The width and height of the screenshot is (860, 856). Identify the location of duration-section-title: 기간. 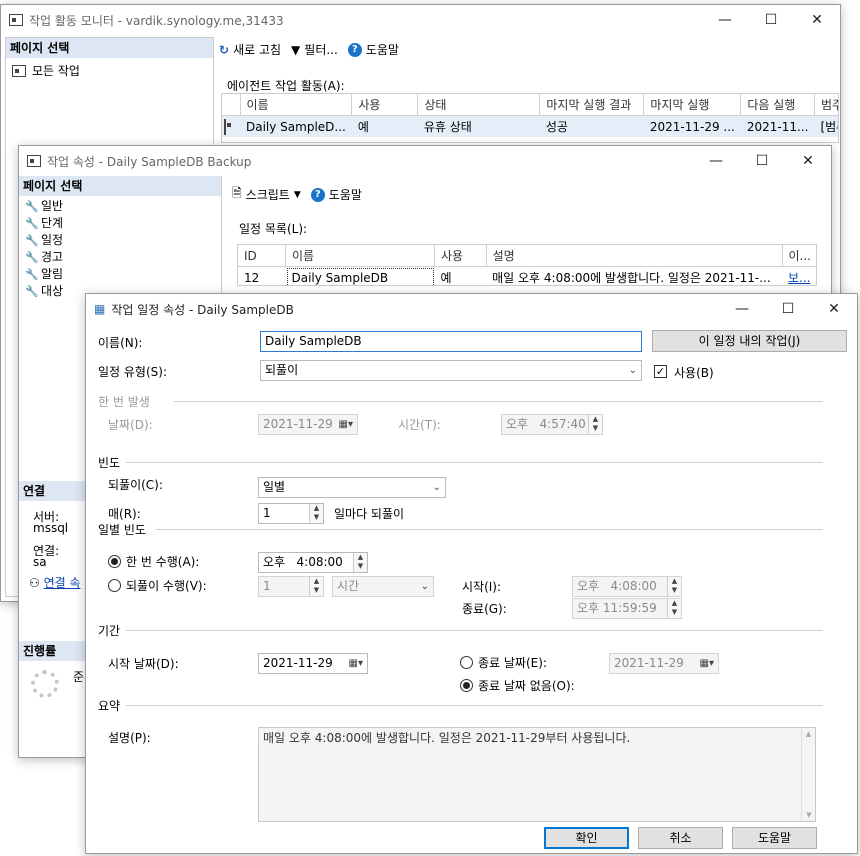
(109, 631).